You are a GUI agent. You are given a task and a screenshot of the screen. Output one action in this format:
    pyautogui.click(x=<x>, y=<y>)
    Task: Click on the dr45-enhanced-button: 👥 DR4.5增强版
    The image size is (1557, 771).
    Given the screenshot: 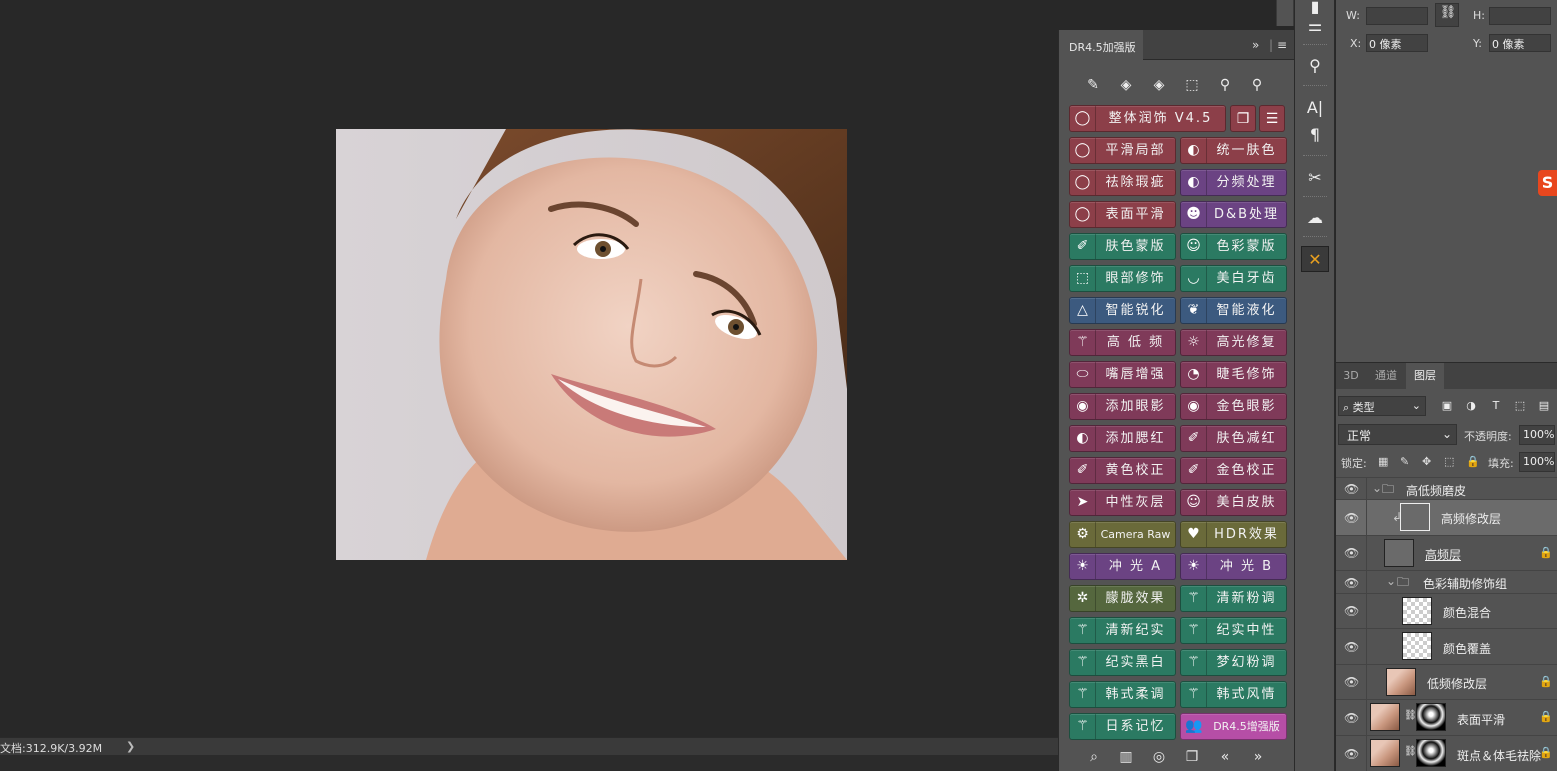 What is the action you would take?
    pyautogui.click(x=1233, y=726)
    